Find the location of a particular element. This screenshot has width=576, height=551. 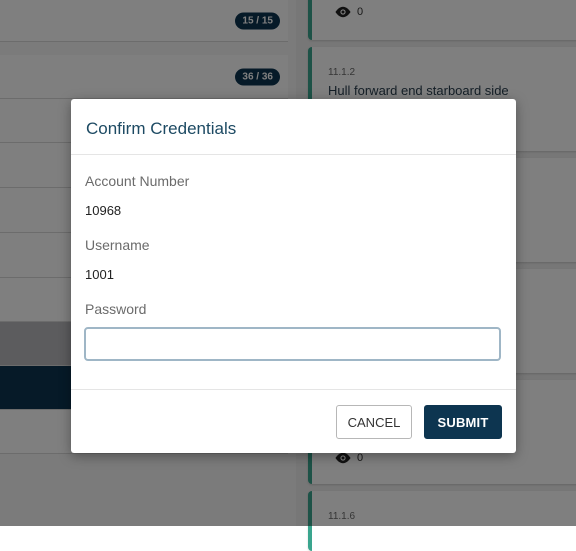

dialog-header: Confirm Credentials is located at coordinates (293, 127).